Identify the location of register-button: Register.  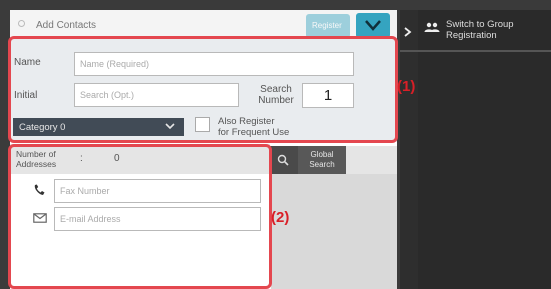
(328, 26).